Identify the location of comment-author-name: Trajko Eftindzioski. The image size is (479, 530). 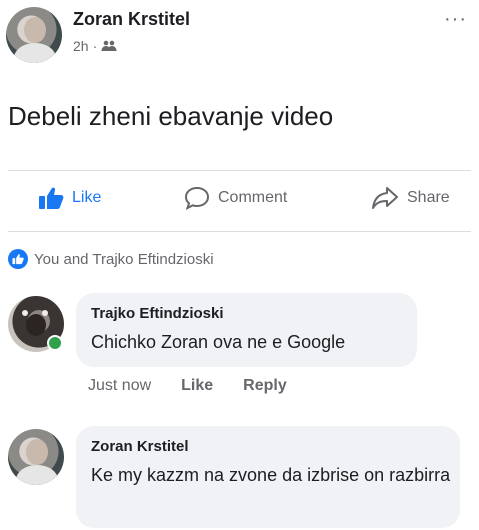
(157, 313).